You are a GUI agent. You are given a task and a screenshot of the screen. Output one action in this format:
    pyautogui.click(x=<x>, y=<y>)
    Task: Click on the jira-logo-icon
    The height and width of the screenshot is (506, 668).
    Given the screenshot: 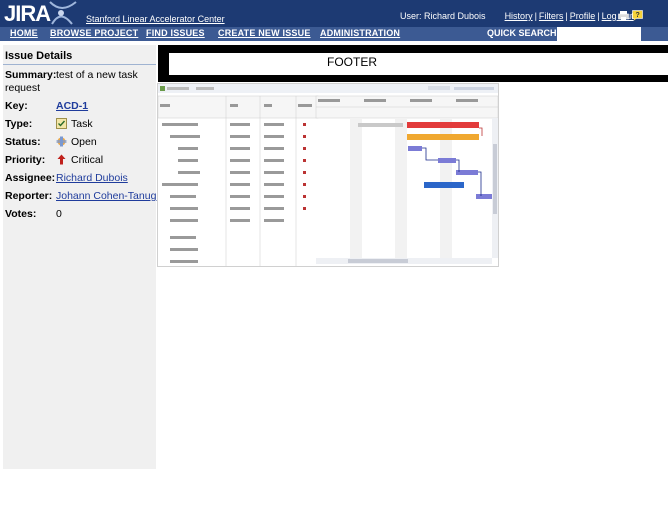 What is the action you would take?
    pyautogui.click(x=63, y=13)
    